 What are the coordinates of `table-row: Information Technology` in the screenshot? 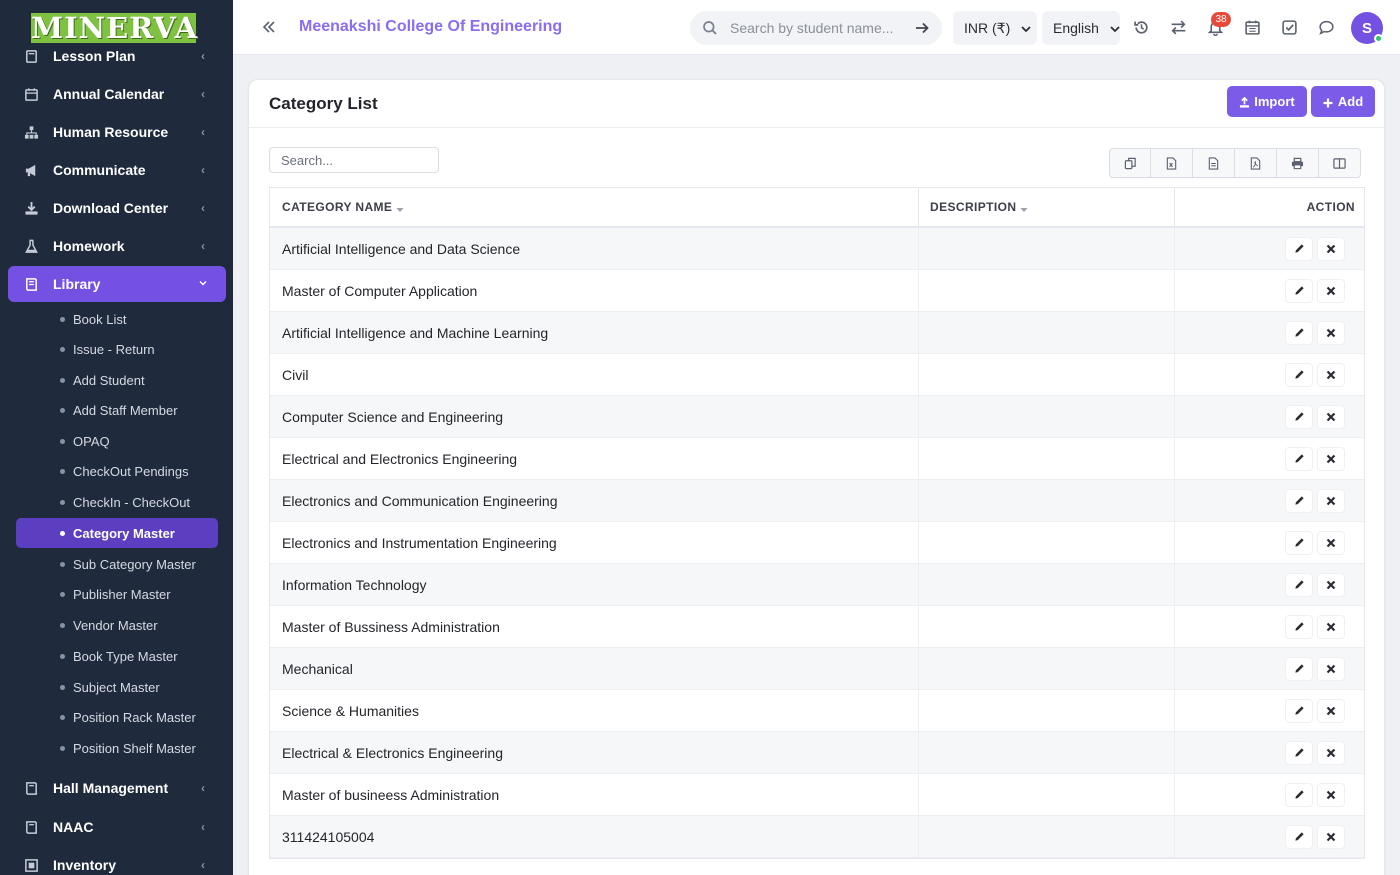 It's located at (817, 585).